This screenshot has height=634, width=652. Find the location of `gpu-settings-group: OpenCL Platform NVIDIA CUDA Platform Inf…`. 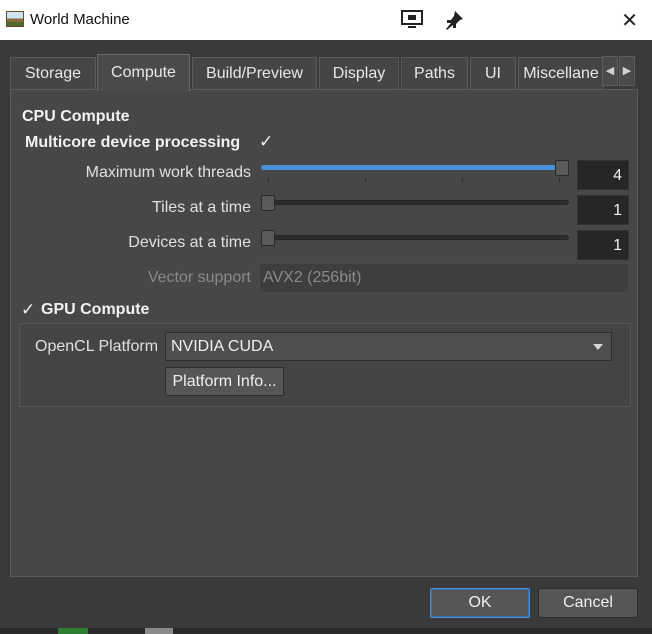

gpu-settings-group: OpenCL Platform NVIDIA CUDA Platform Inf… is located at coordinates (325, 365).